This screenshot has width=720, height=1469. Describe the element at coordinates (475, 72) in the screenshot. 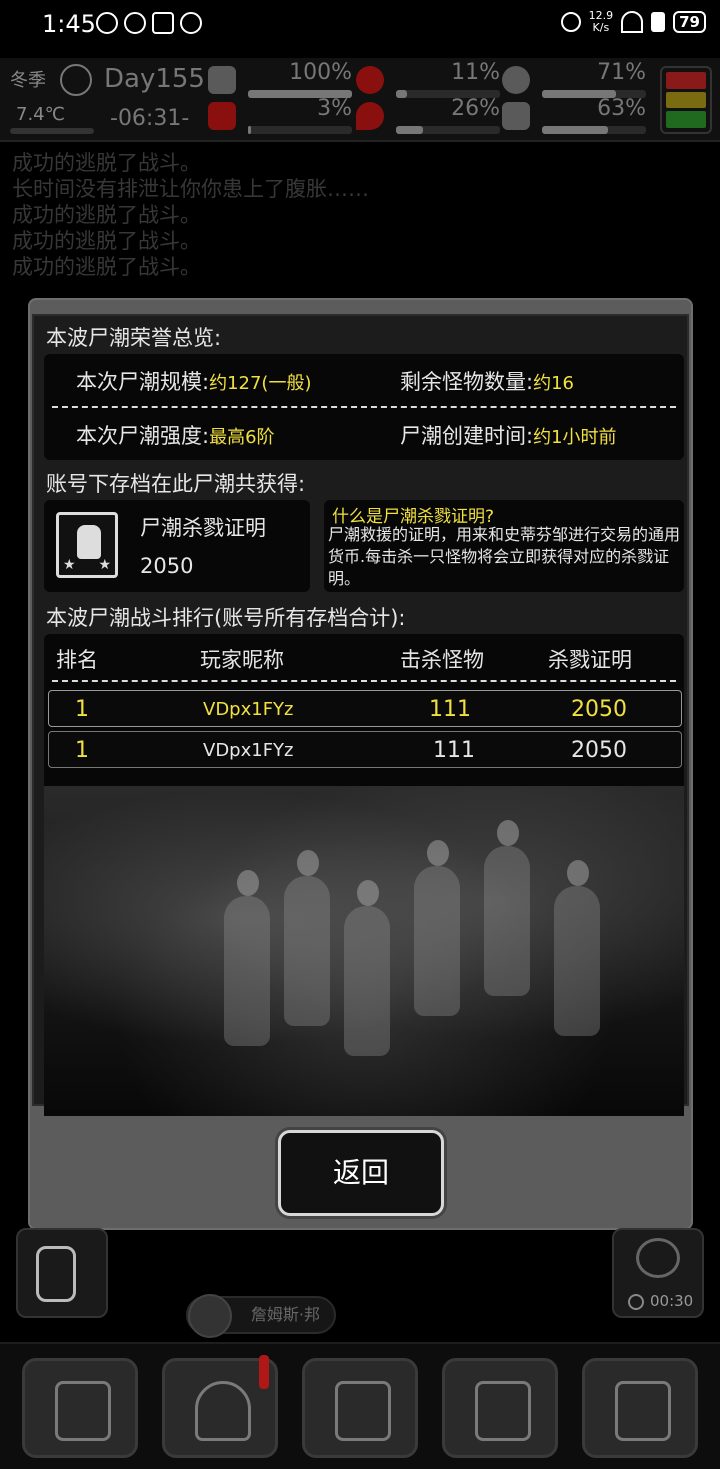

I see `stat-hunger-value: 11%` at that location.